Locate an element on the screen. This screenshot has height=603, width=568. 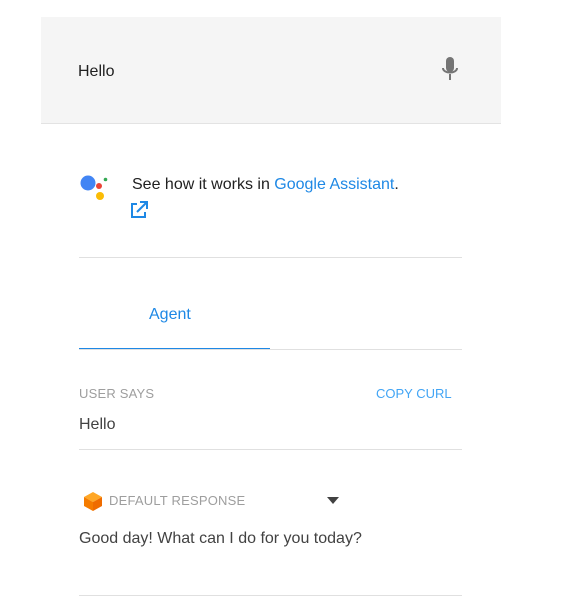
tabs-divider is located at coordinates (270, 349).